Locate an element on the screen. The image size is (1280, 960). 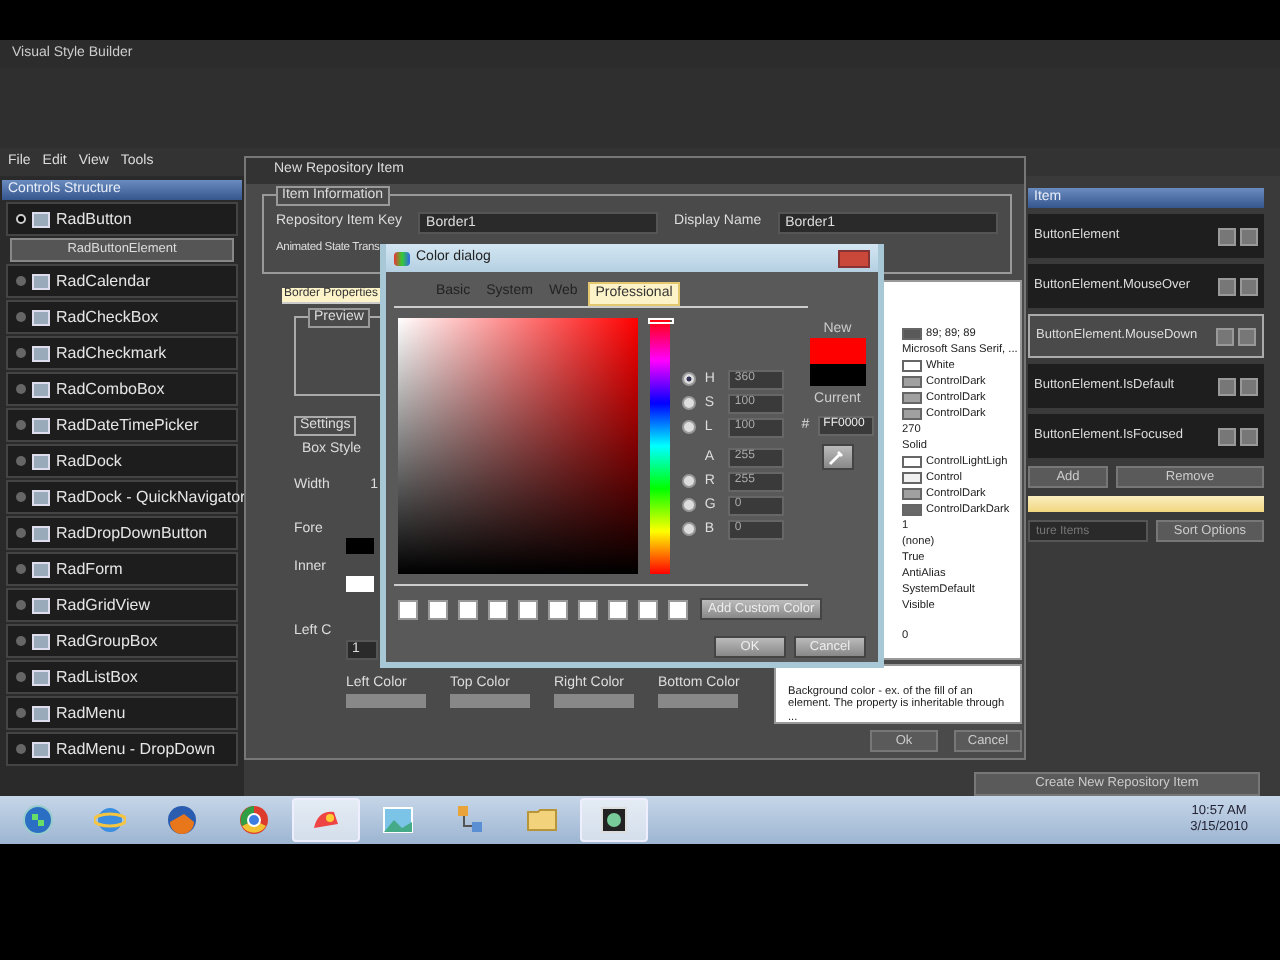
tree-item-label: RadGroupBox is located at coordinates (107, 641).